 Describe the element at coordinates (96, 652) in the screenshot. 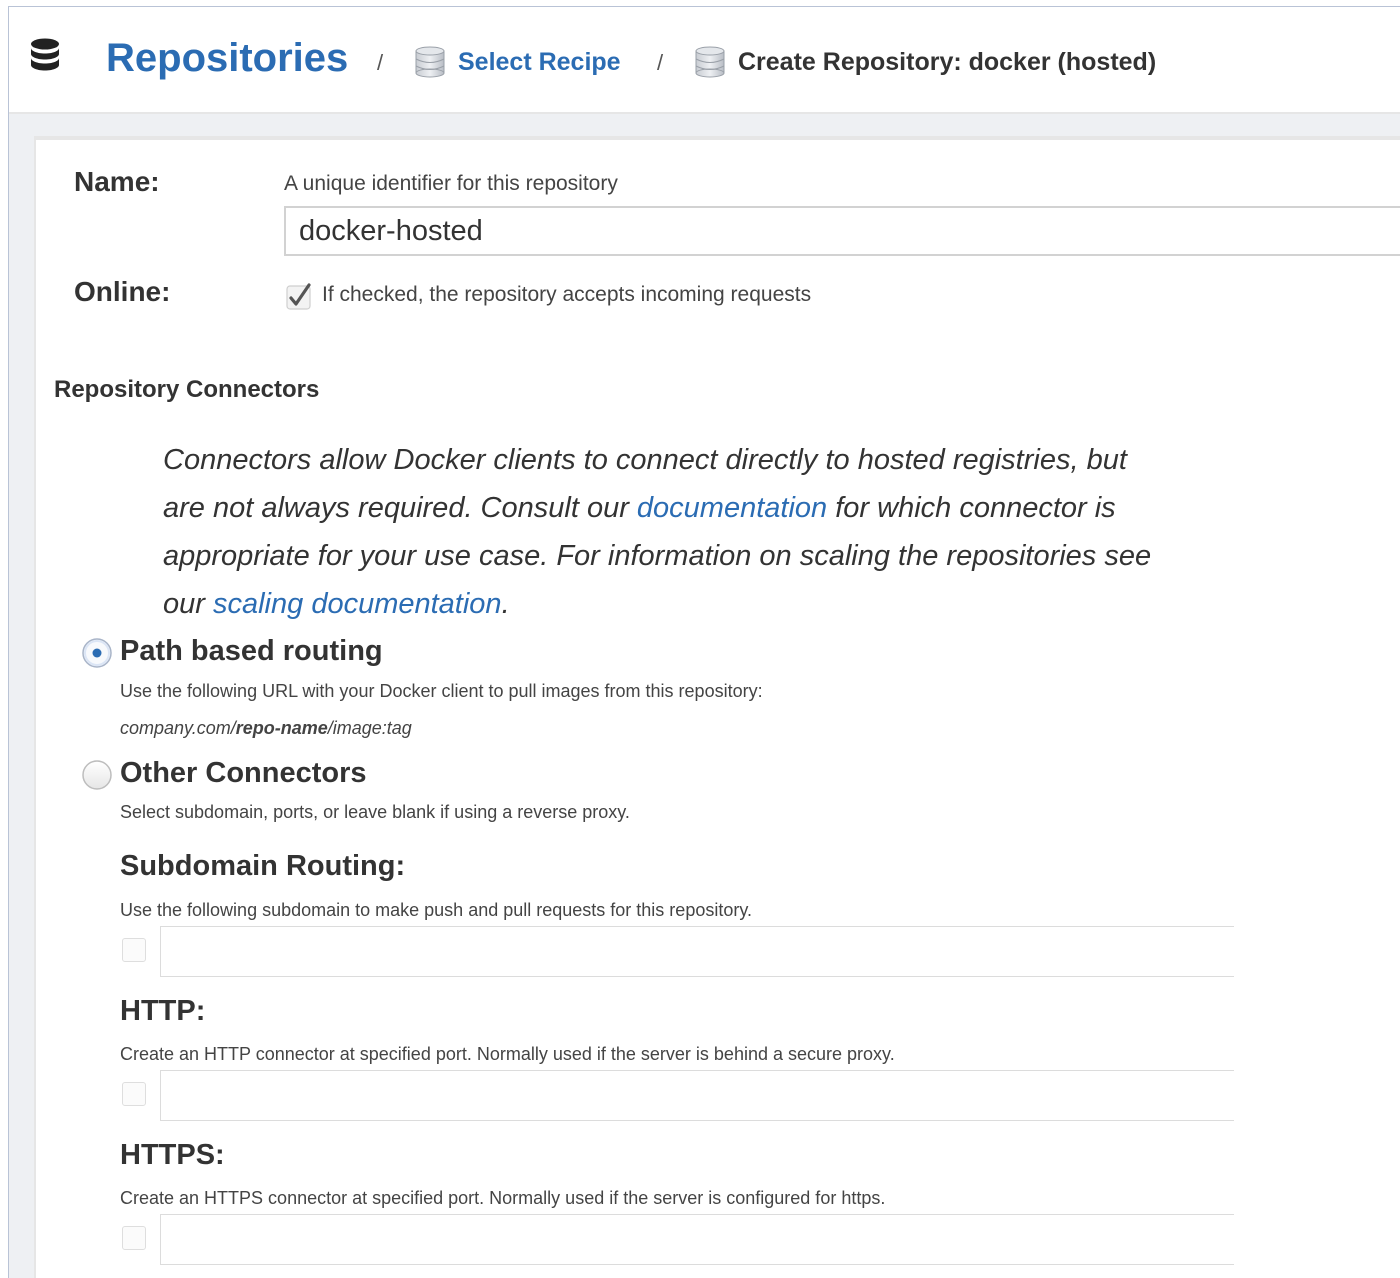

I see `path-routing-radio` at that location.